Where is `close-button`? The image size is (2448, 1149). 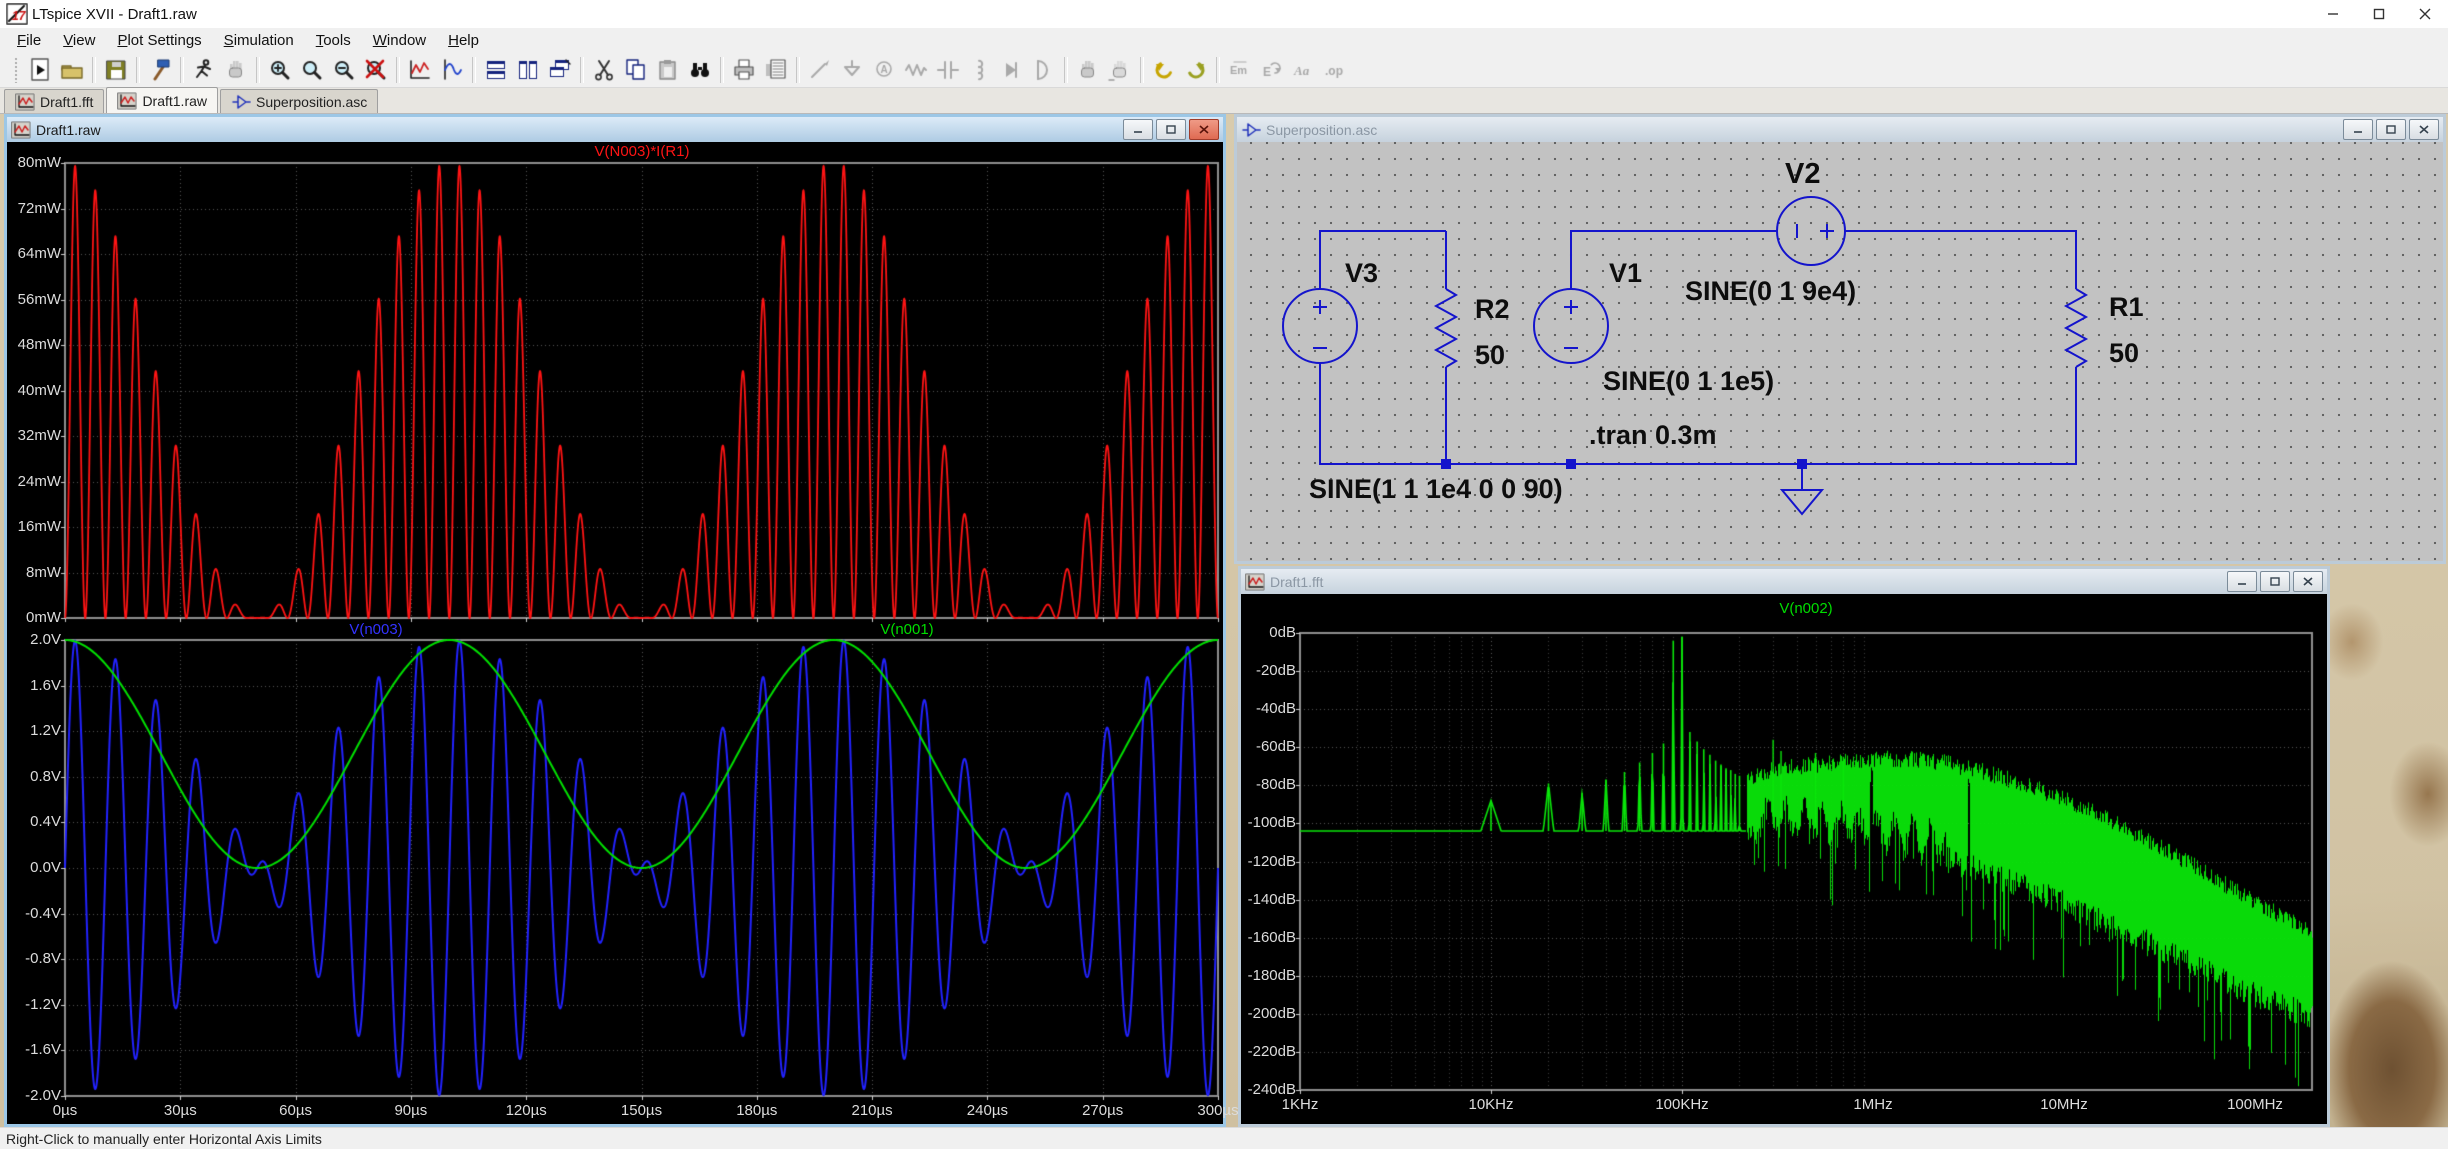
close-button is located at coordinates (2425, 14).